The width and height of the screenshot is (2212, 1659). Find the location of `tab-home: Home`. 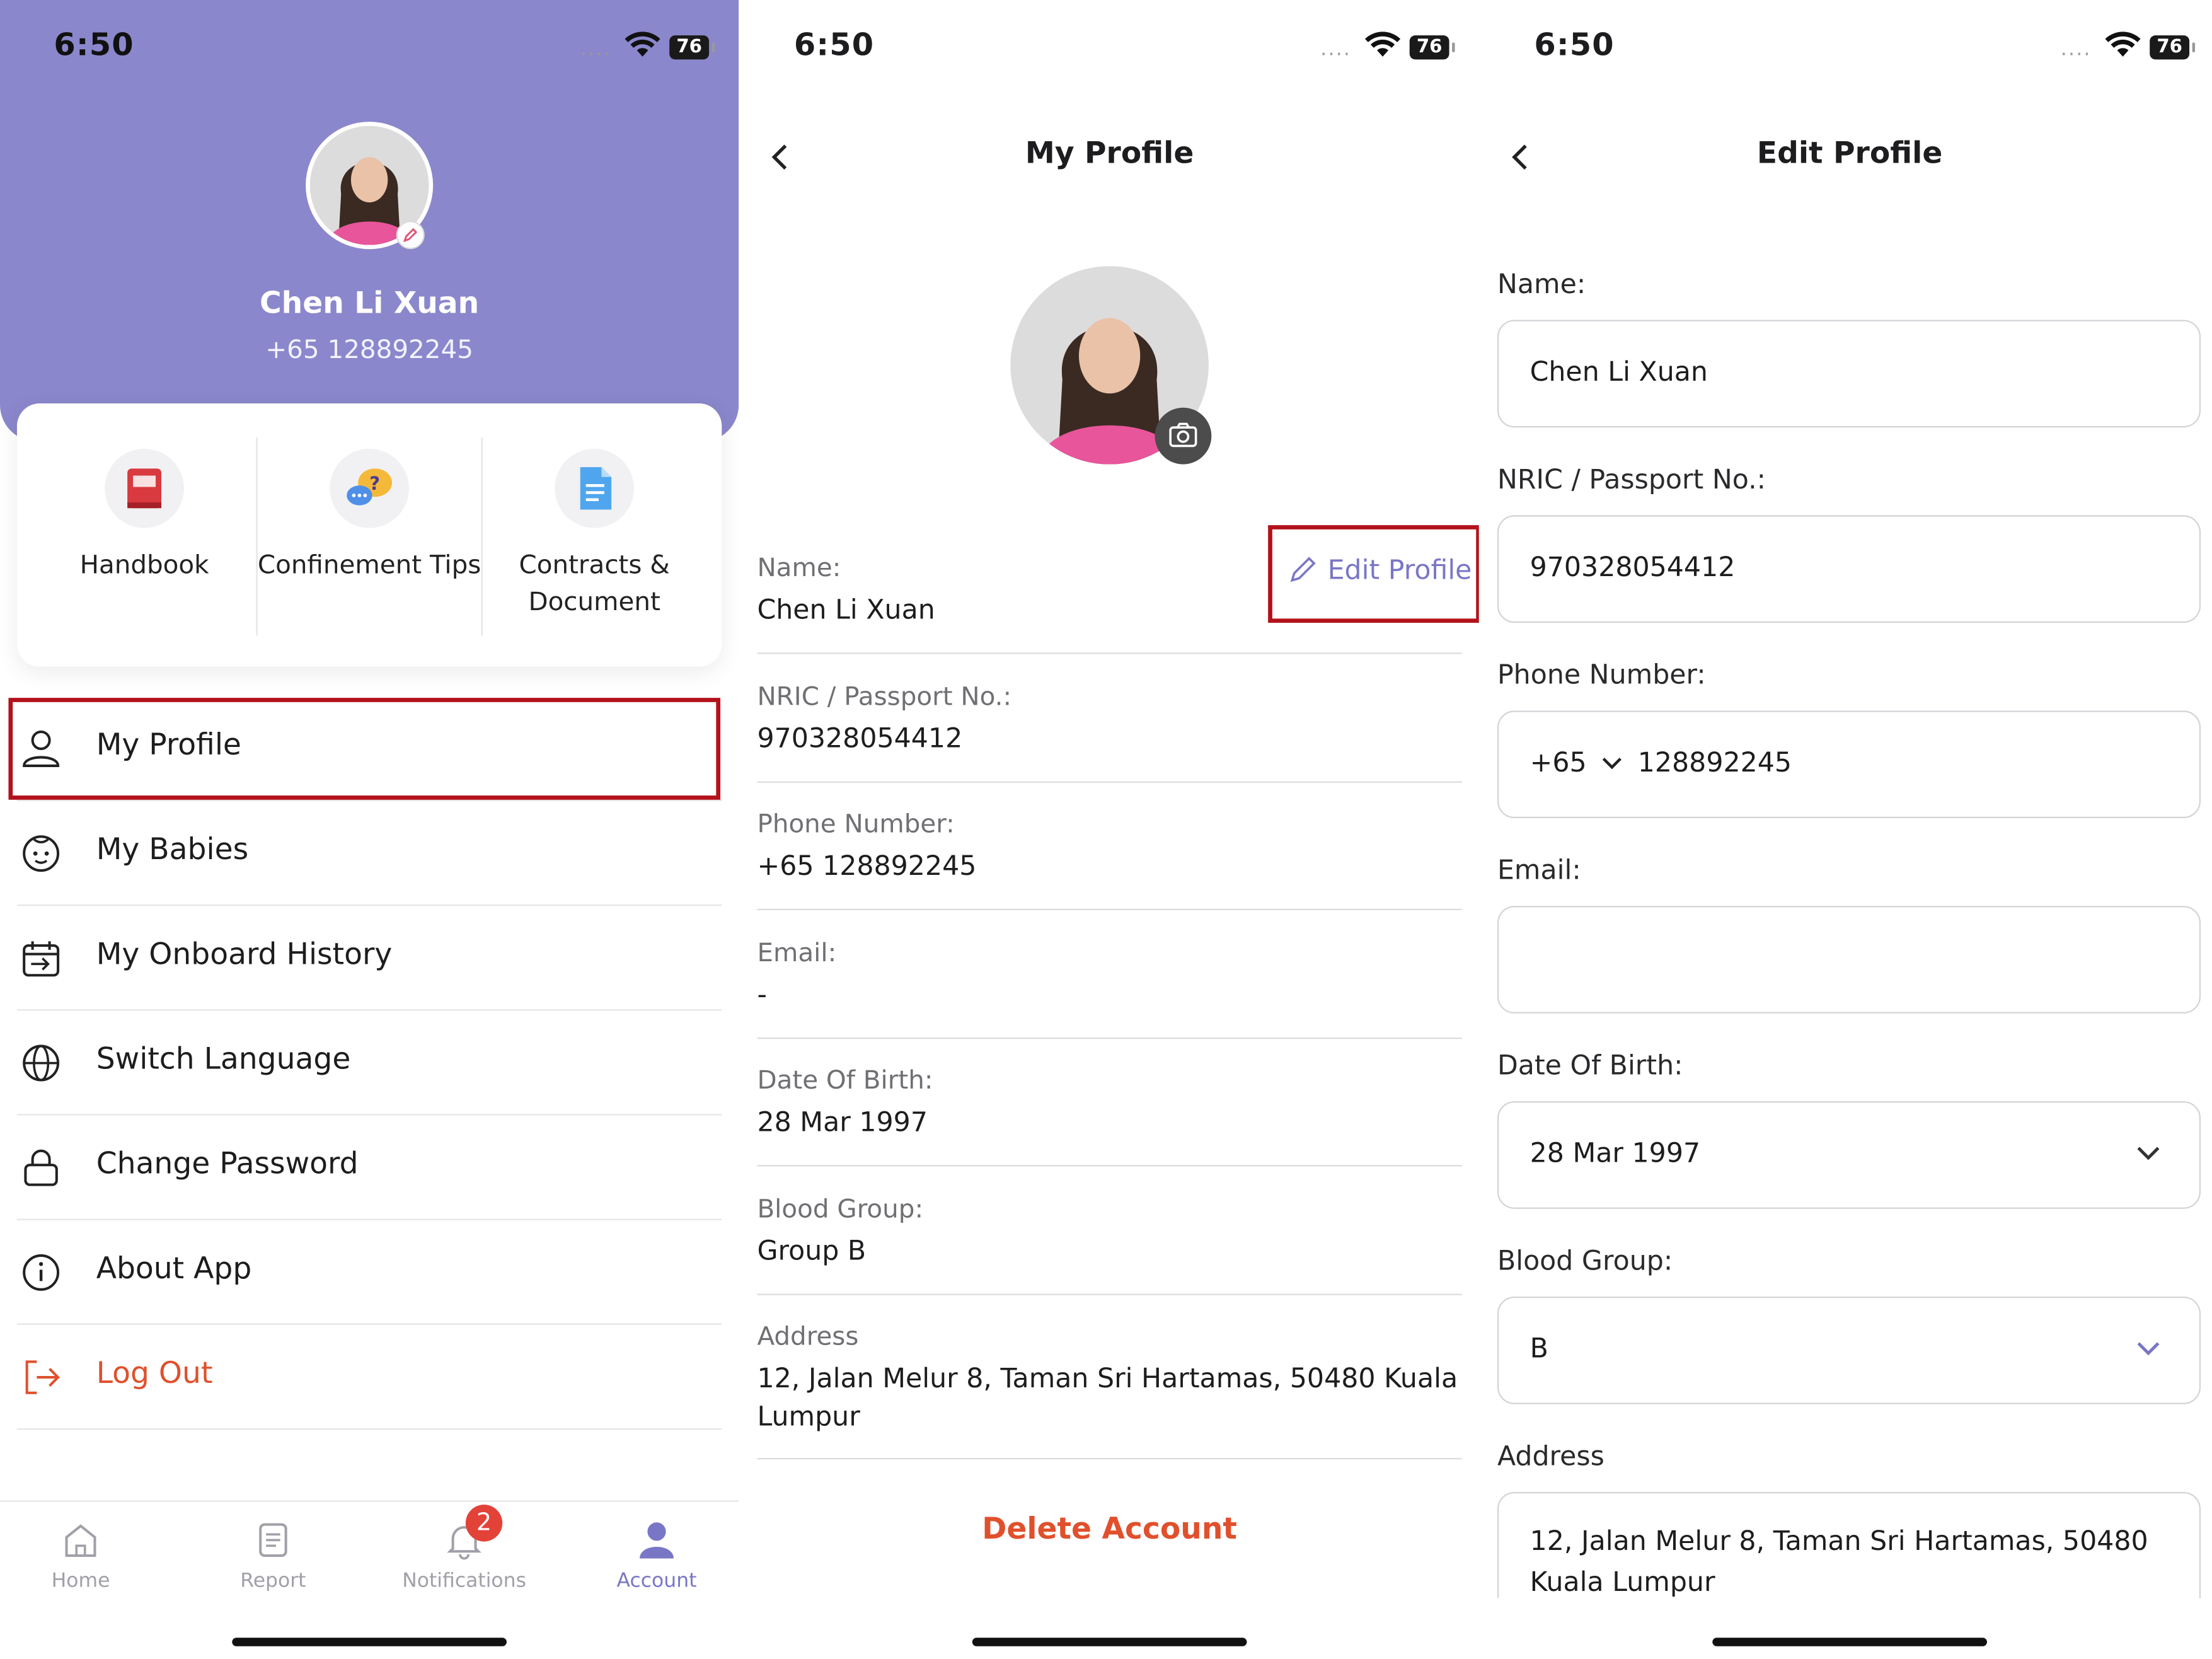

tab-home: Home is located at coordinates (83, 1556).